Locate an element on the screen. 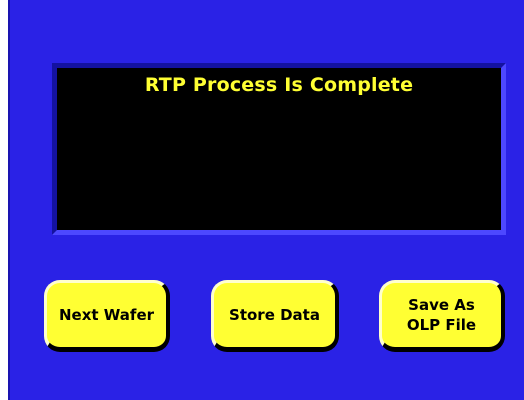 This screenshot has height=400, width=524. next-wafer-button: Next Wafer is located at coordinates (107, 316).